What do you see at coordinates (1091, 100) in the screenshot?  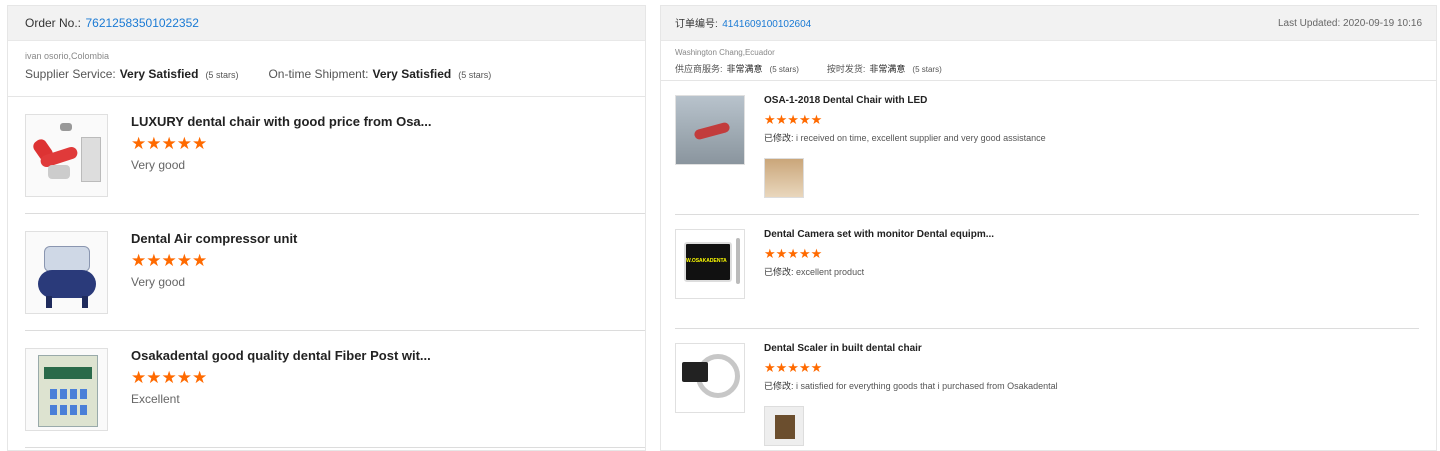 I see `product-title: OSA-1-2018 Dental Chair with LED` at bounding box center [1091, 100].